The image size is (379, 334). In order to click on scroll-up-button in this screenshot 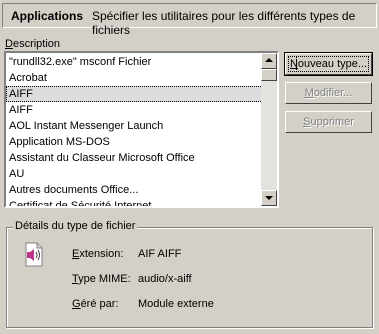, I will do `click(269, 61)`.